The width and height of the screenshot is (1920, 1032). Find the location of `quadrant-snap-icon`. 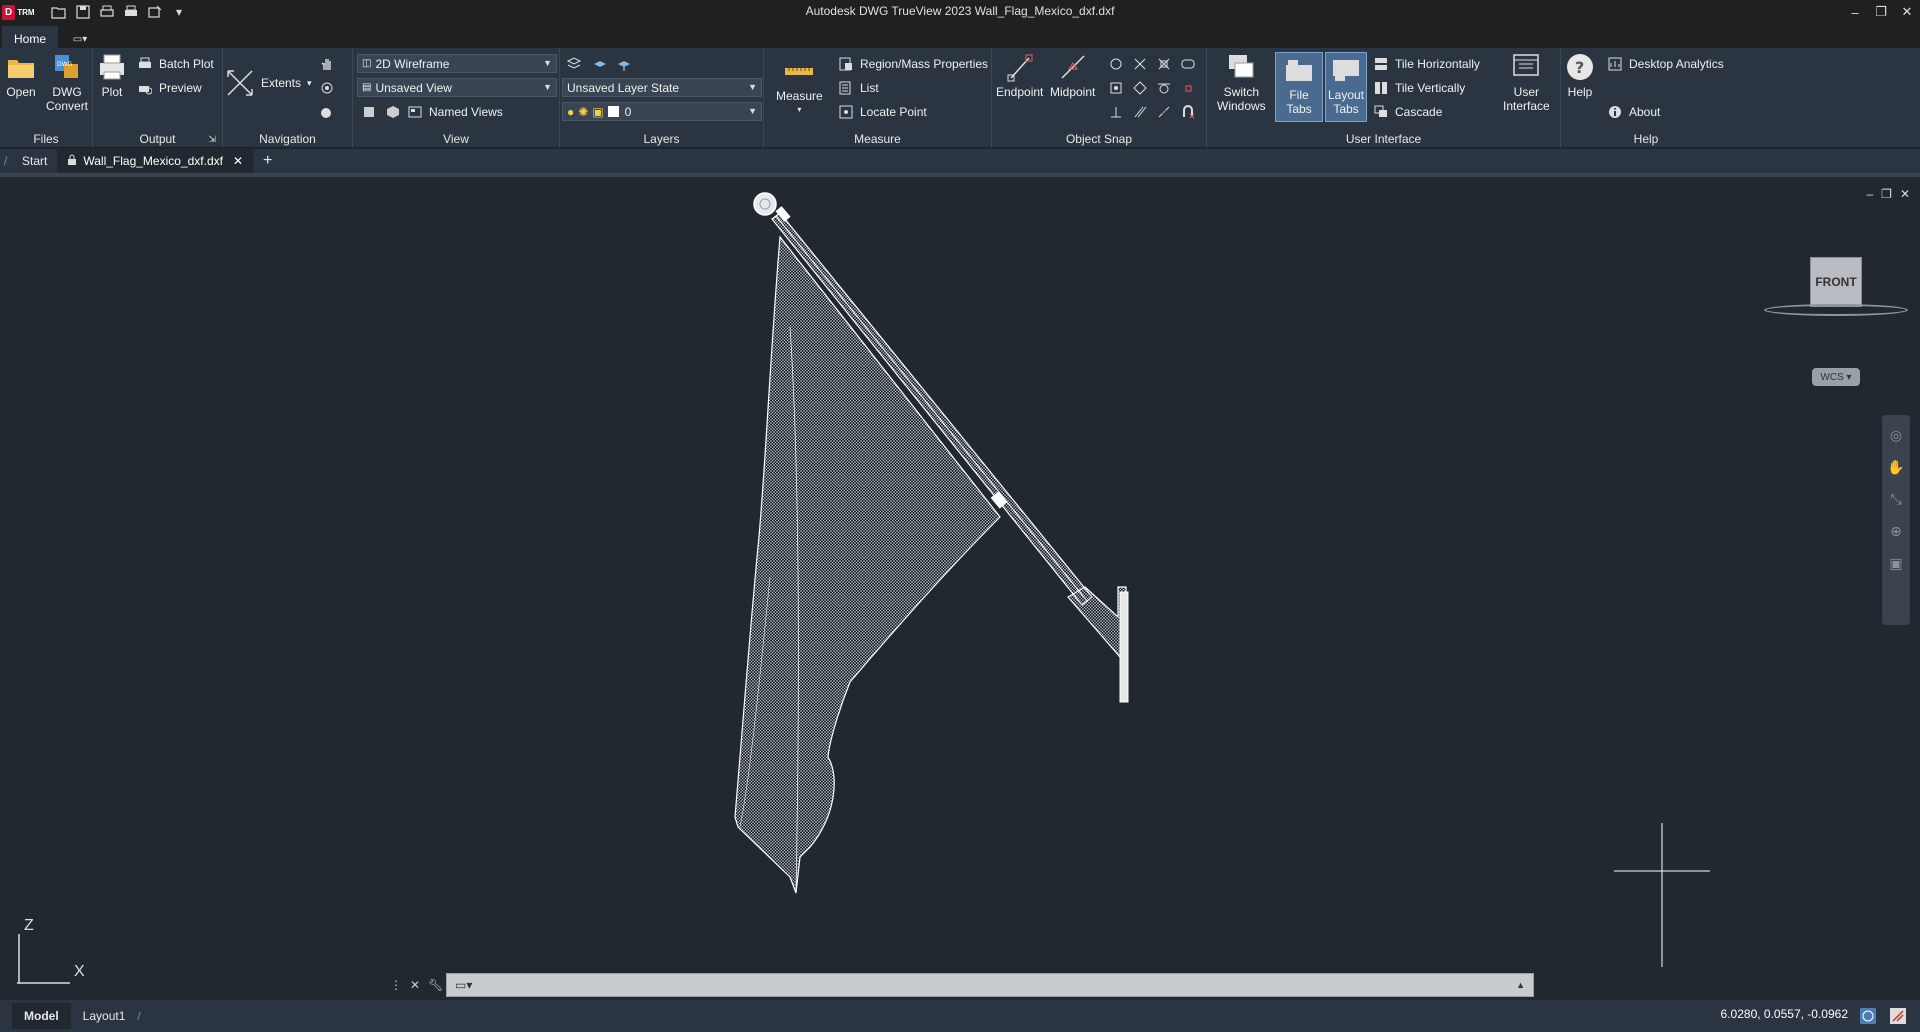

quadrant-snap-icon is located at coordinates (1140, 88).